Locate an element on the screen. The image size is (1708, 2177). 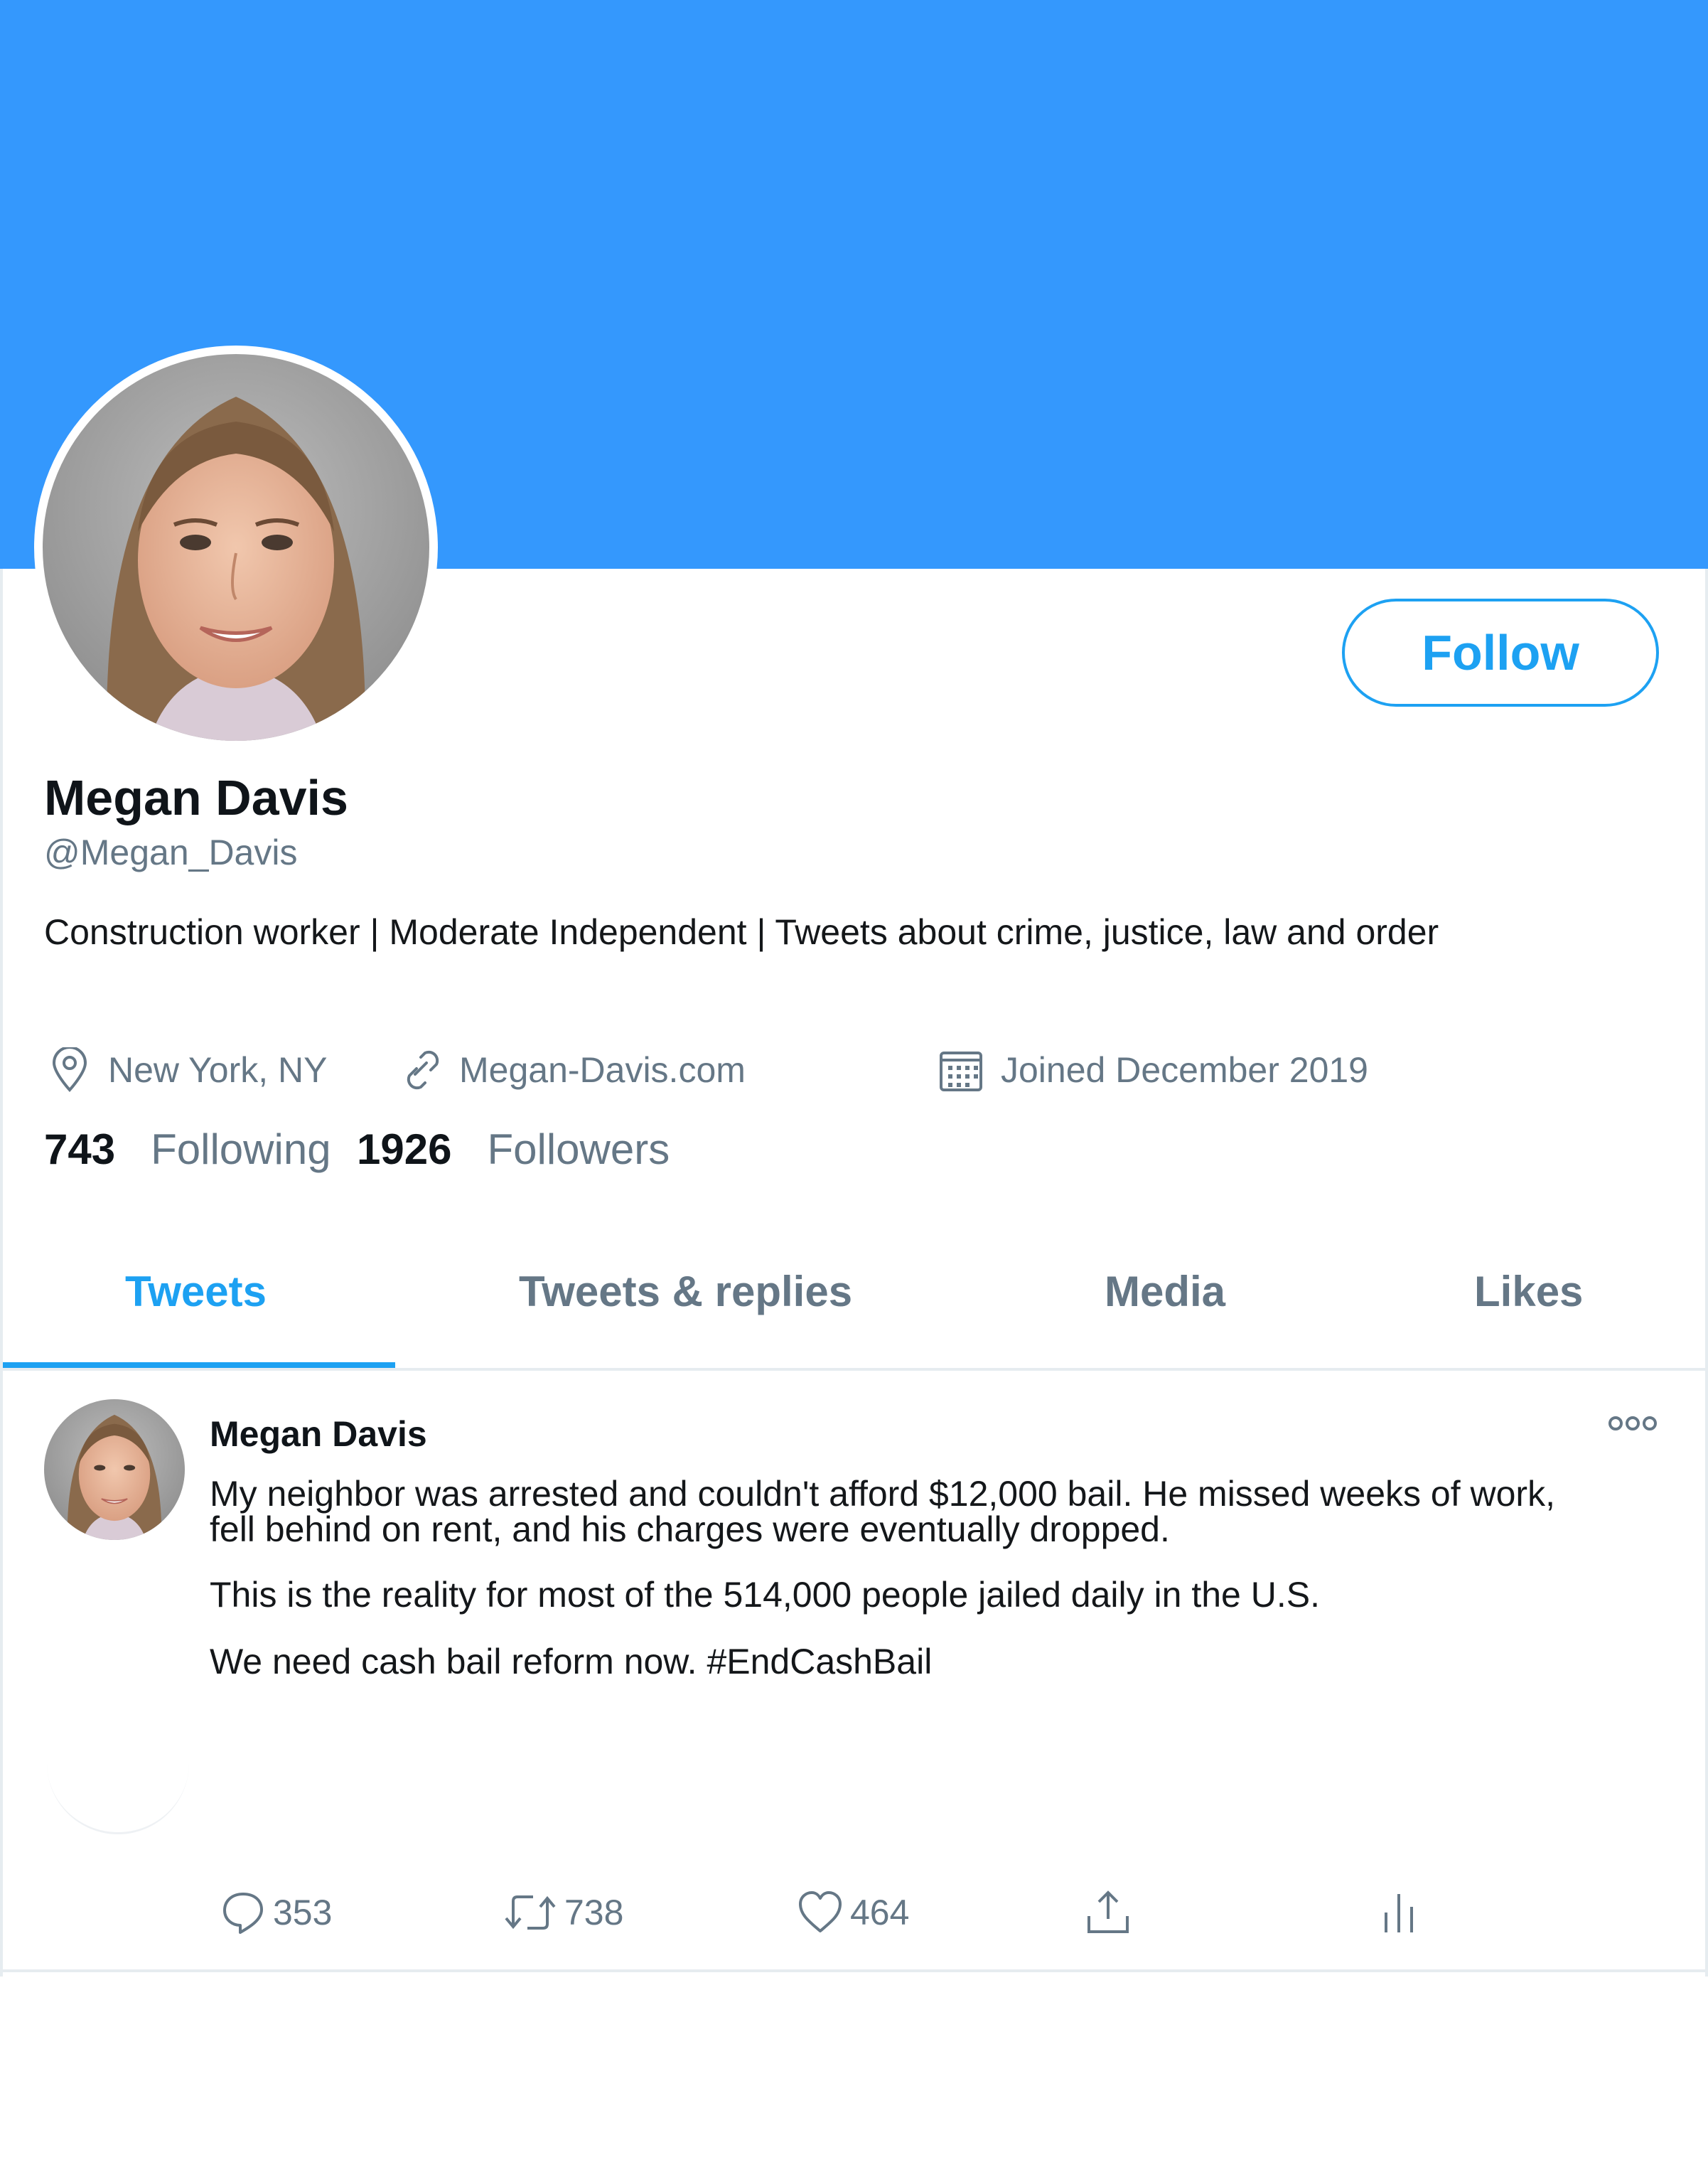
more-icon is located at coordinates (1632, 1423).